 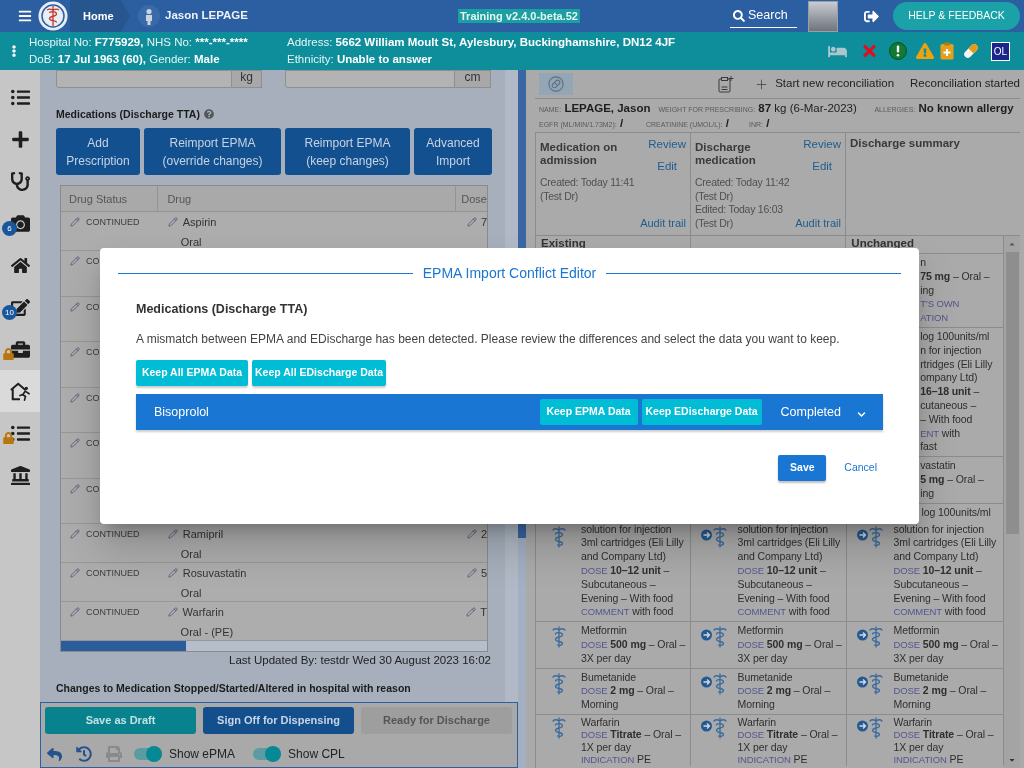 I want to click on drug-name: Rosuvastatin, so click(x=214, y=573).